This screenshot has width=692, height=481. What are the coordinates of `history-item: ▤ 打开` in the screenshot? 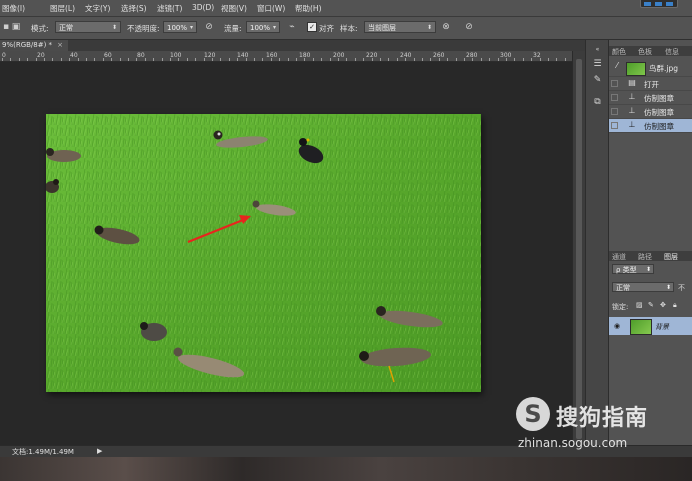 It's located at (650, 84).